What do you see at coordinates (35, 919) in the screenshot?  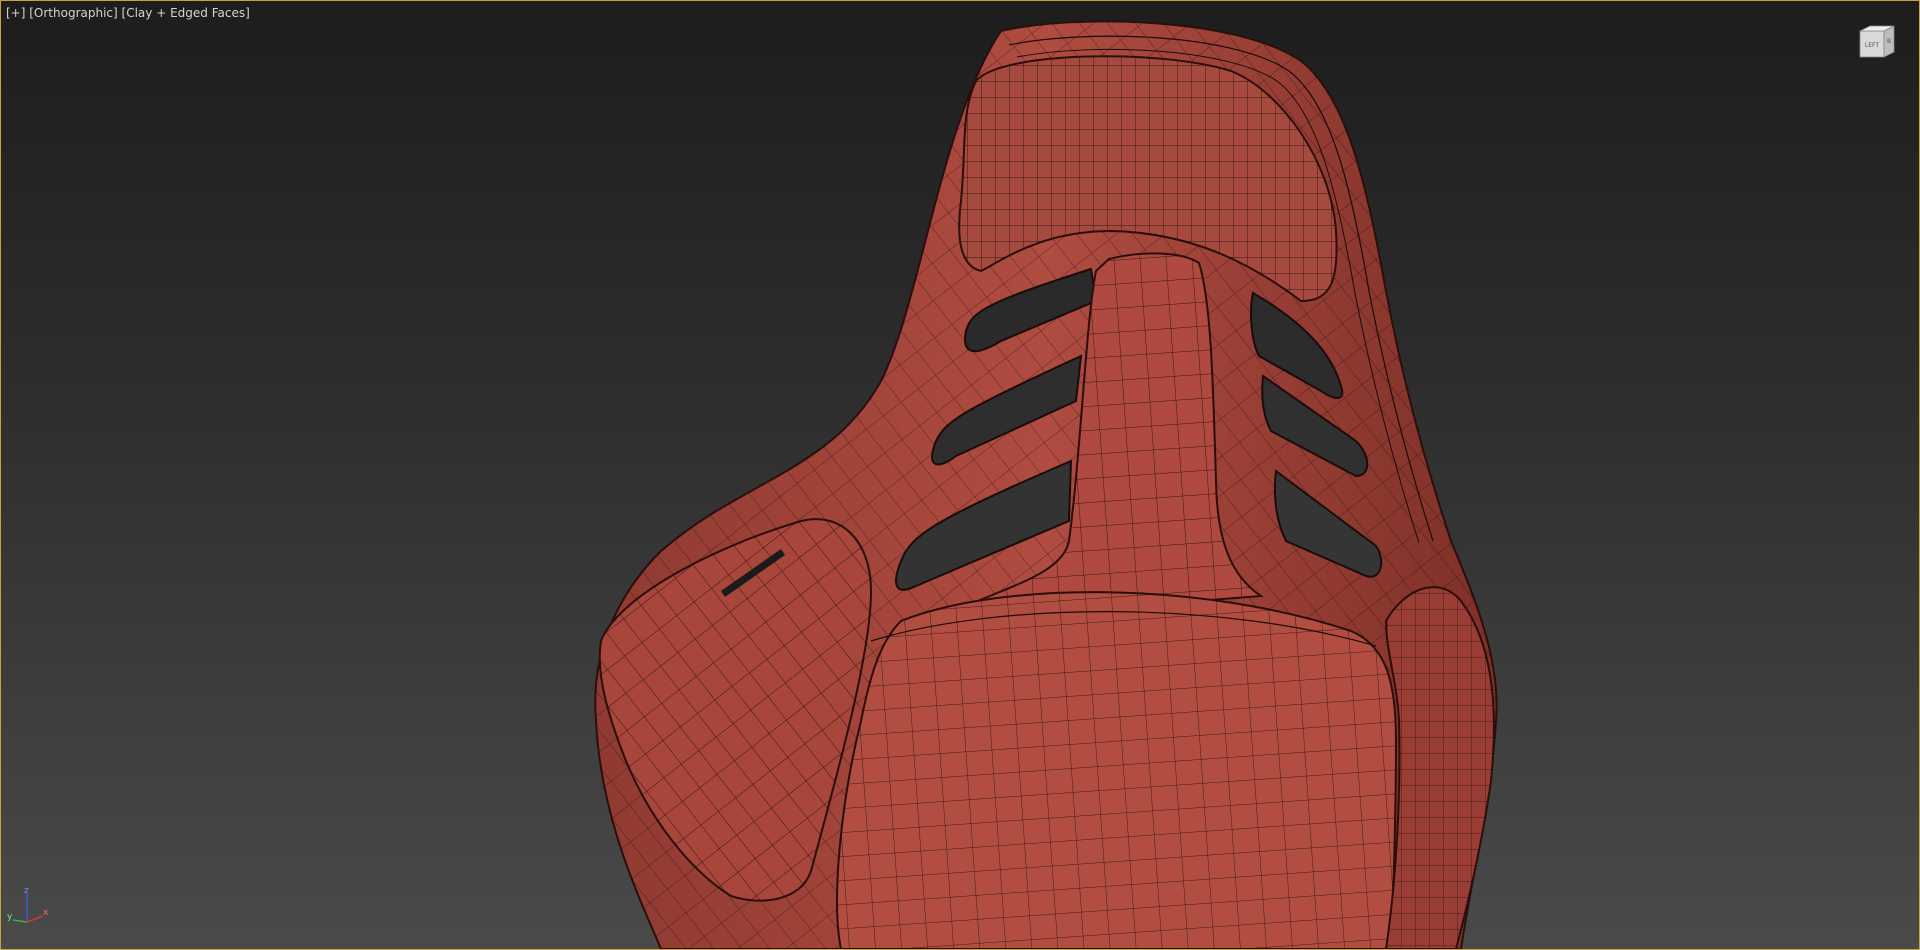 I see `axis-x-line` at bounding box center [35, 919].